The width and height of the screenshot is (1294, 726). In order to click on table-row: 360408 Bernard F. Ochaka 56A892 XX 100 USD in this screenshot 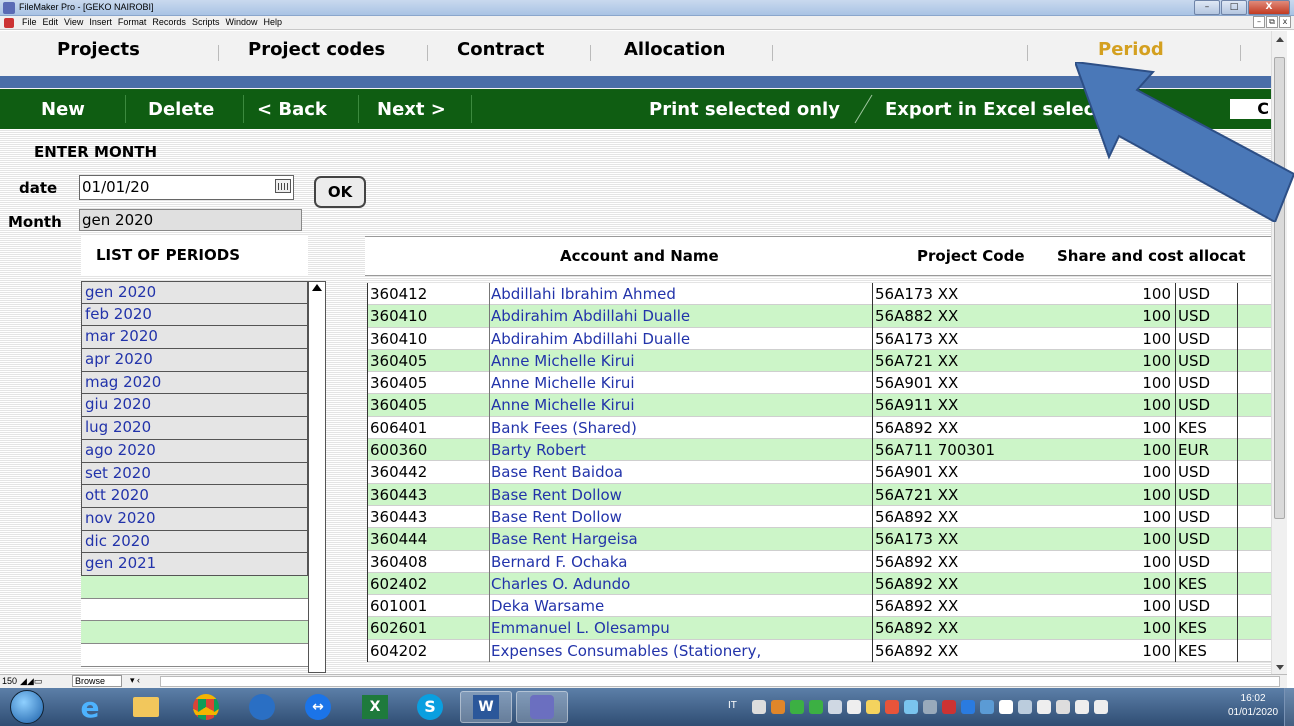, I will do `click(819, 561)`.